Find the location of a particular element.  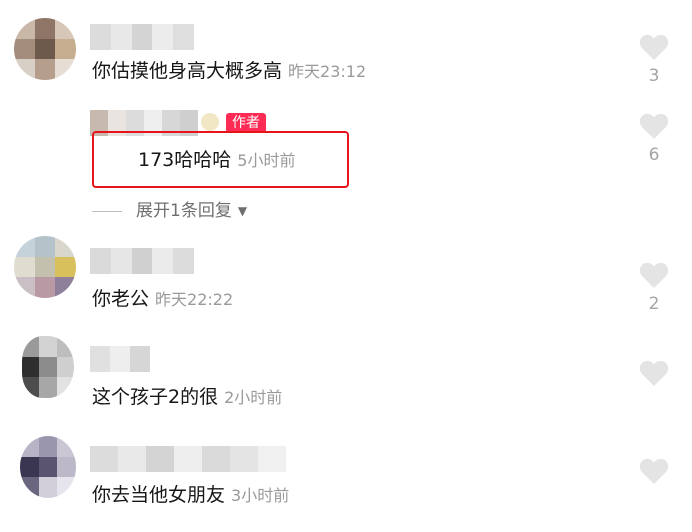

comment-body: 你估摸他身高大概多高 is located at coordinates (187, 71).